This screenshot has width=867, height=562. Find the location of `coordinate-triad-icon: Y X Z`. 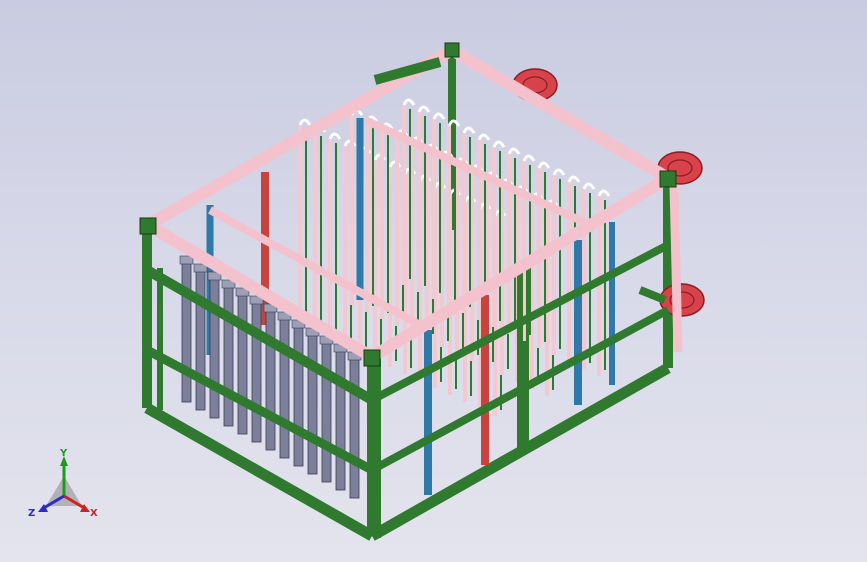

coordinate-triad-icon: Y X Z is located at coordinates (63, 483).